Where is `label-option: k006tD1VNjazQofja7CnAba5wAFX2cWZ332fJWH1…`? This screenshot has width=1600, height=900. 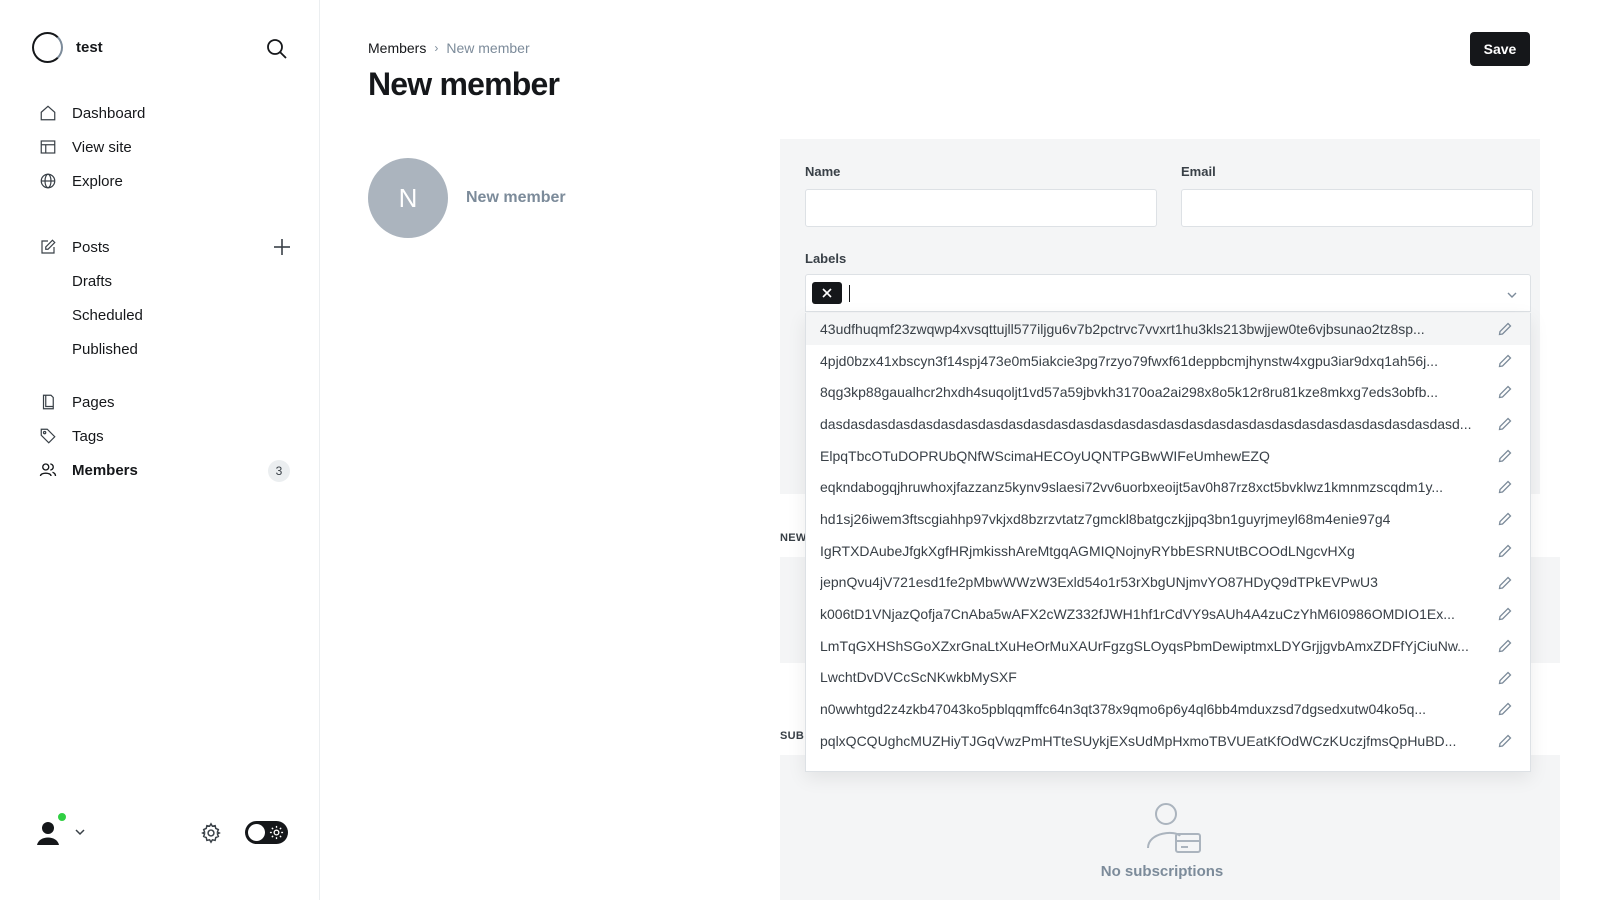 label-option: k006tD1VNjazQofja7CnAba5wAFX2cWZ332fJWH1… is located at coordinates (1168, 614).